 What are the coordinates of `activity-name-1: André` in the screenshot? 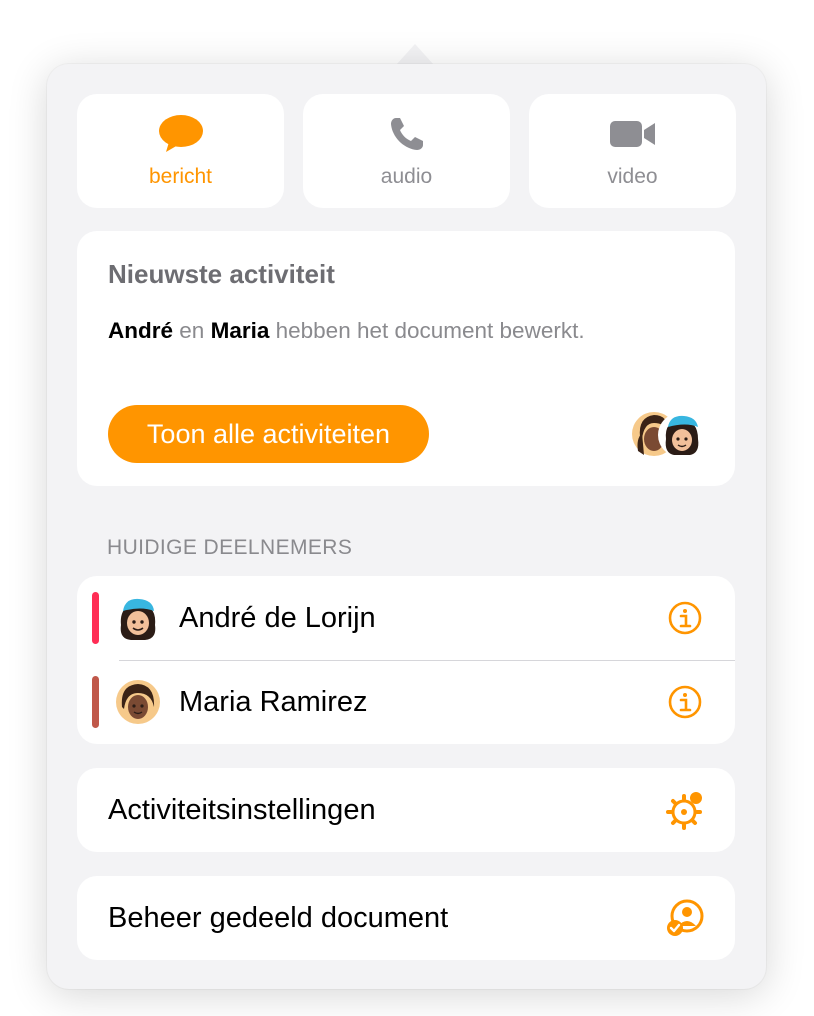 It's located at (141, 330).